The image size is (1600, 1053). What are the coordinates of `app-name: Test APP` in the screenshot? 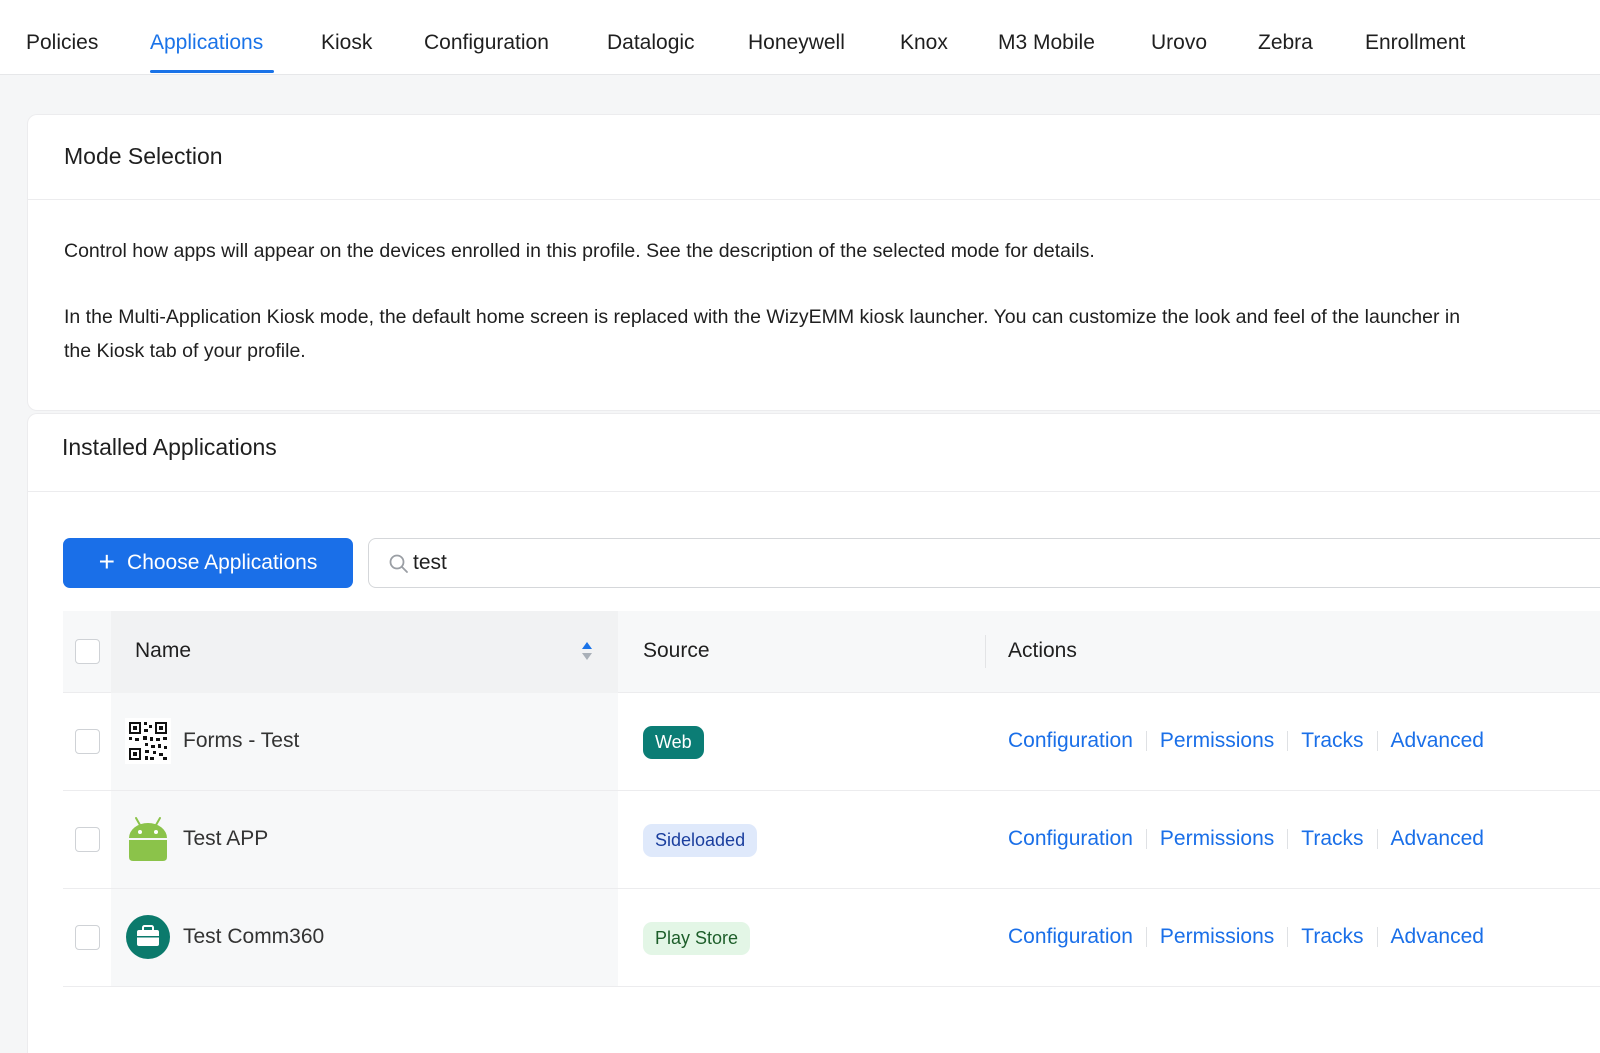 It's located at (226, 838).